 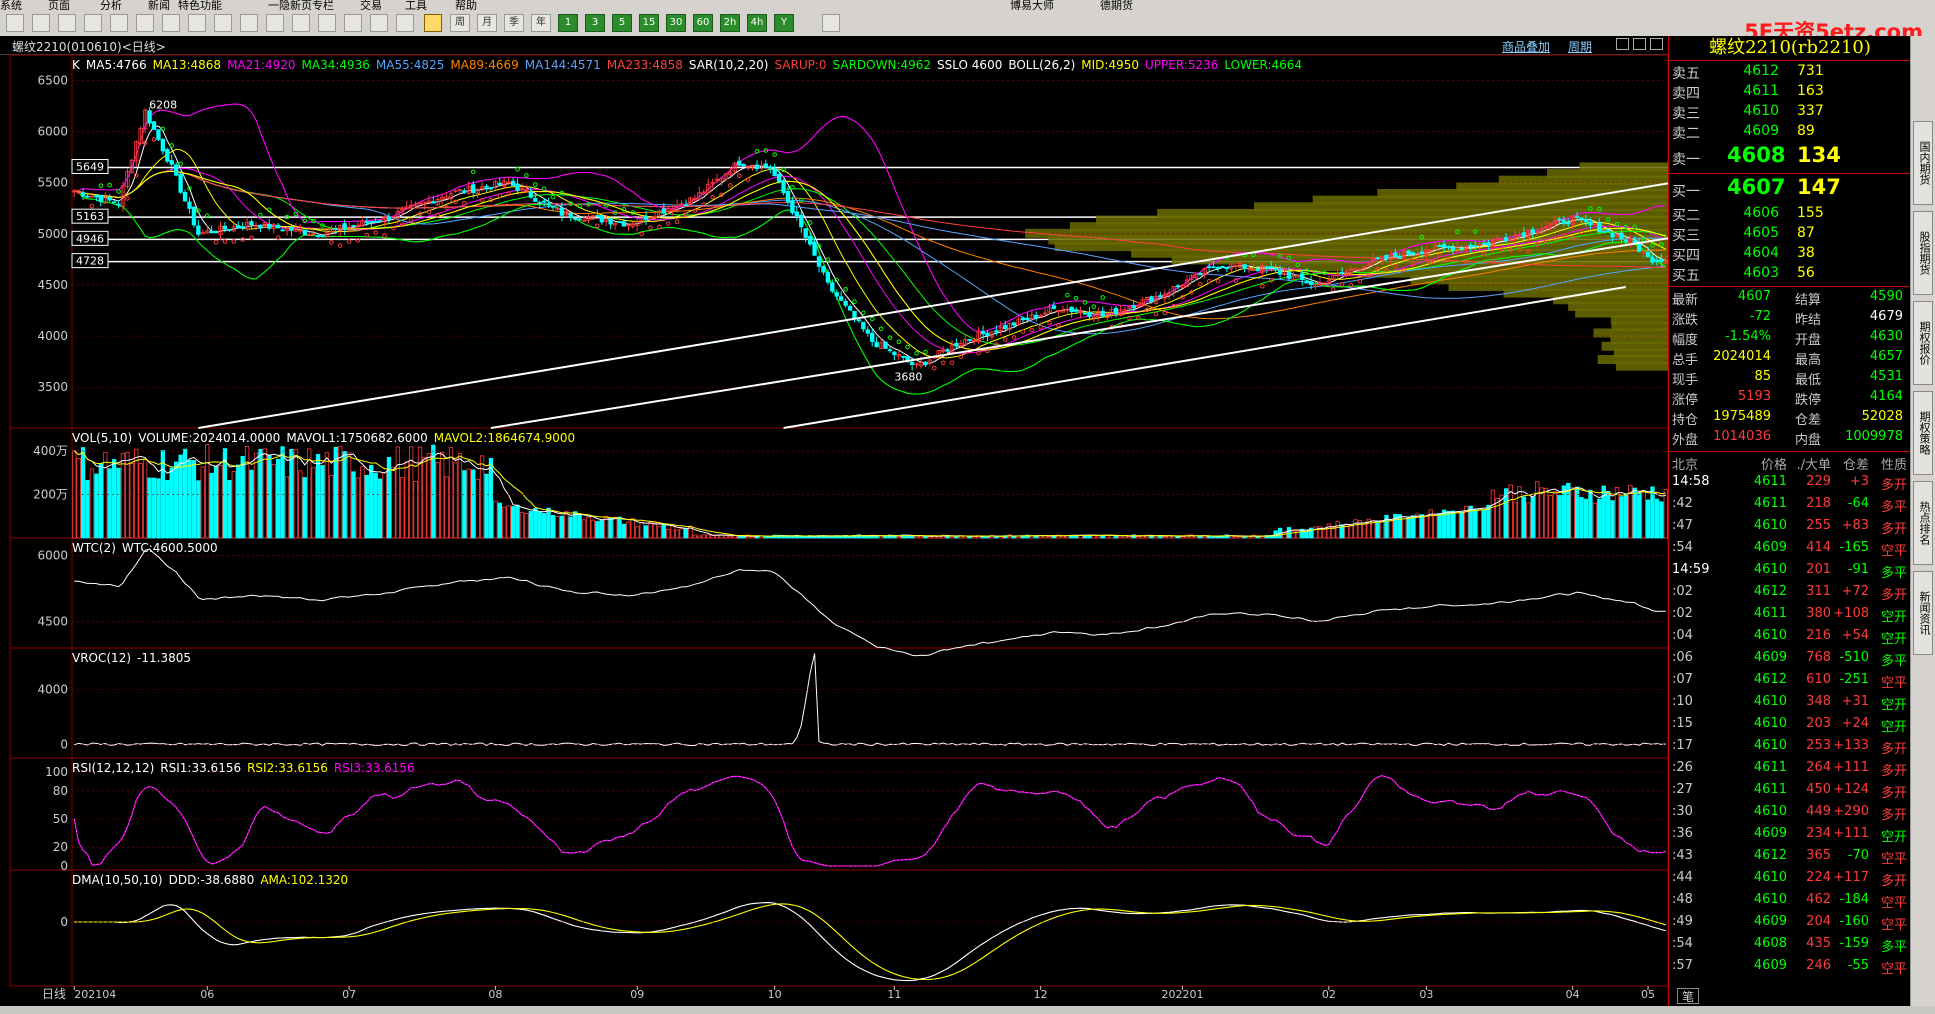 I want to click on toolbar-daily-button, so click(x=433, y=23).